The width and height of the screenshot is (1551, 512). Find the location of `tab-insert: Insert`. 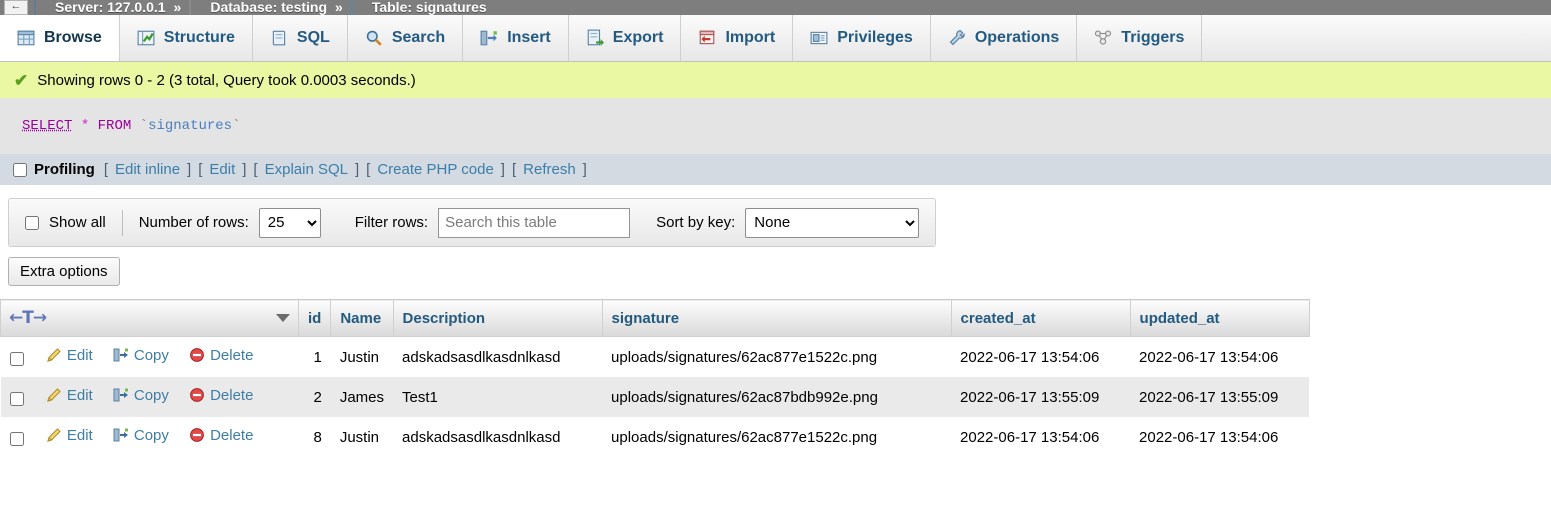

tab-insert: Insert is located at coordinates (516, 38).